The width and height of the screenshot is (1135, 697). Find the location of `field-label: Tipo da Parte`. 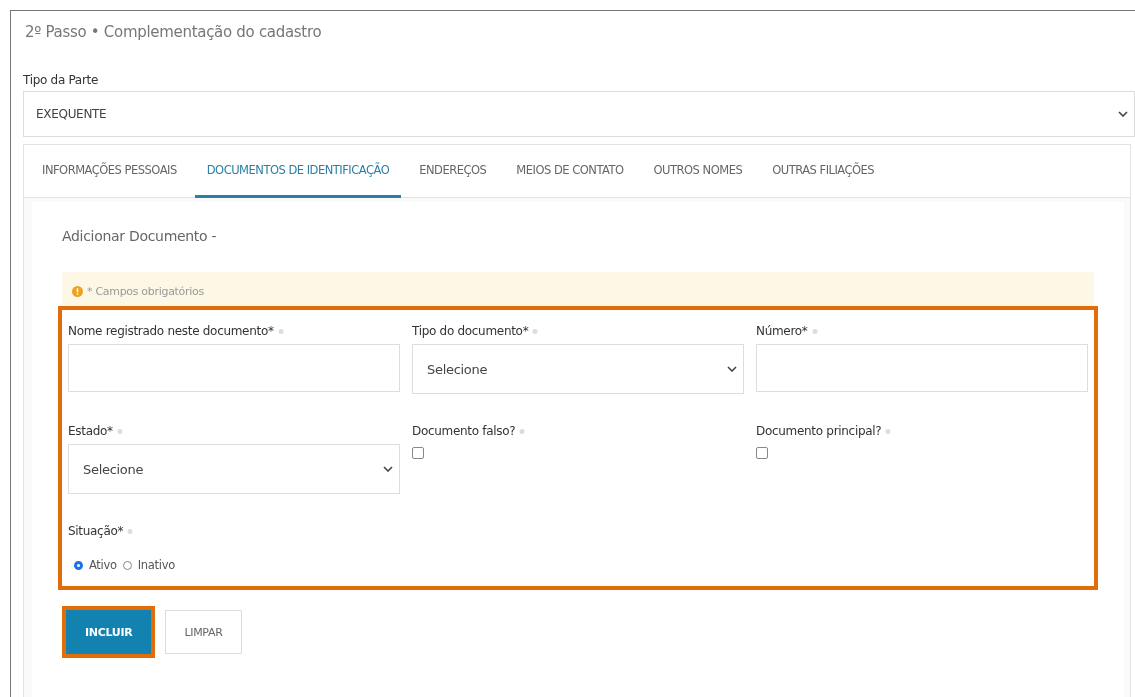

field-label: Tipo da Parte is located at coordinates (61, 80).